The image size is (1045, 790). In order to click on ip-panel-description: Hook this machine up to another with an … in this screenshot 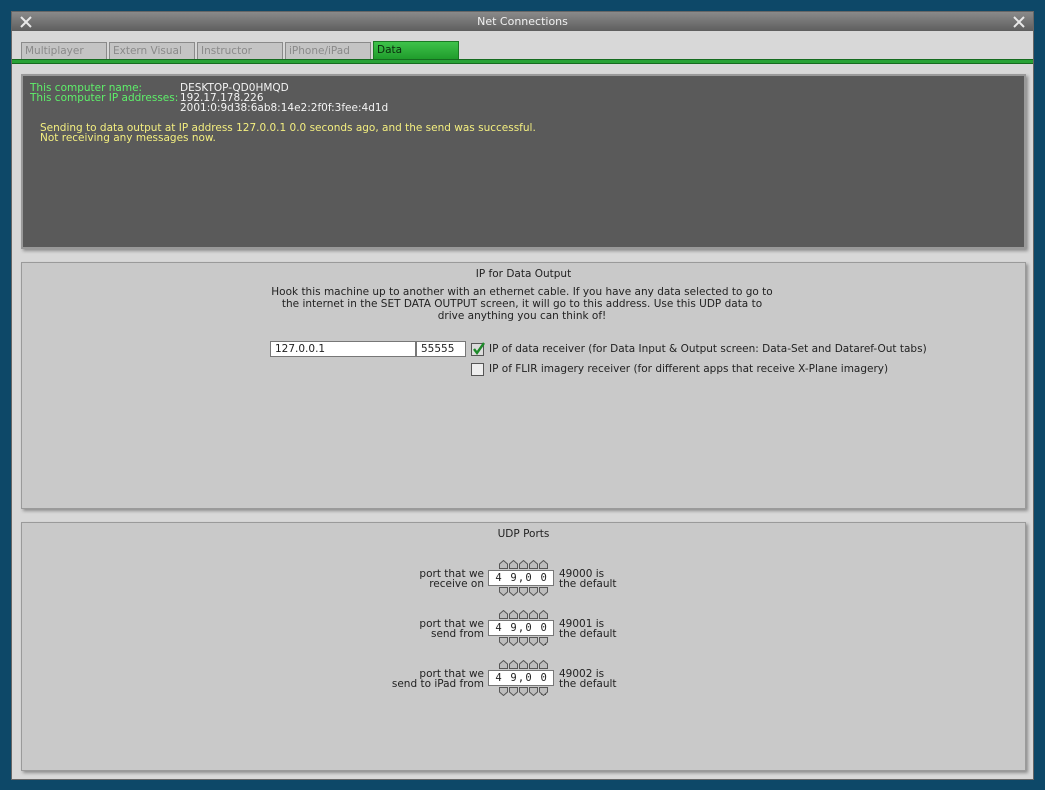, I will do `click(522, 304)`.